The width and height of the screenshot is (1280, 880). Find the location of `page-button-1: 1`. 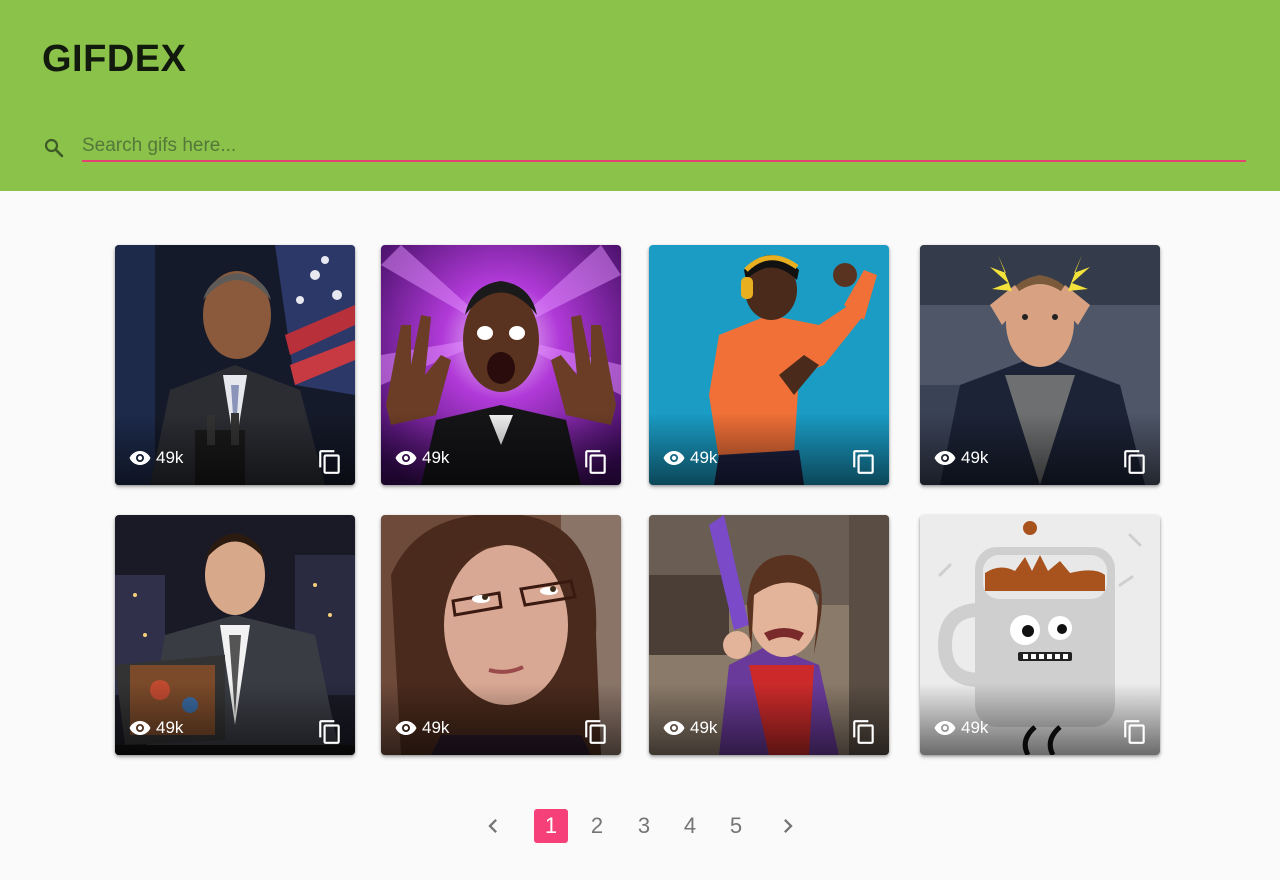

page-button-1: 1 is located at coordinates (551, 826).